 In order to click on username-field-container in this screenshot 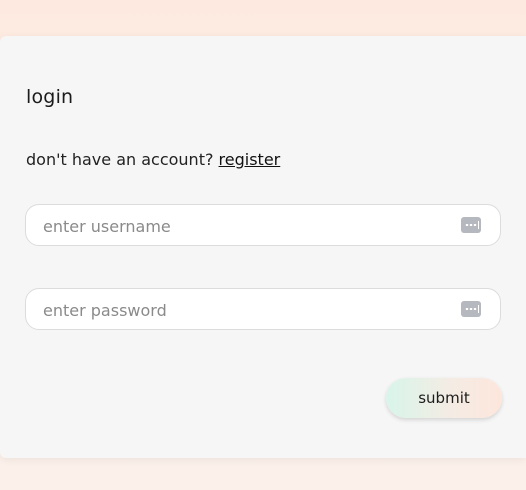, I will do `click(263, 225)`.